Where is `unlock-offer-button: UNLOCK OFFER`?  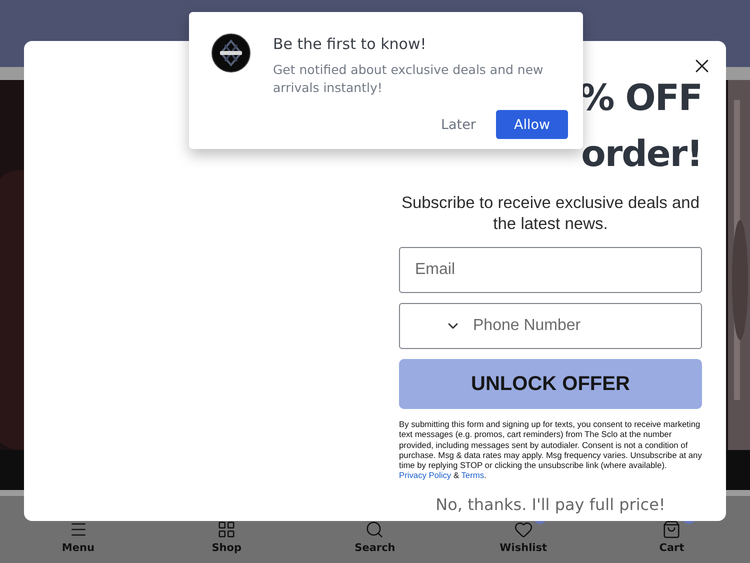
unlock-offer-button: UNLOCK OFFER is located at coordinates (550, 384).